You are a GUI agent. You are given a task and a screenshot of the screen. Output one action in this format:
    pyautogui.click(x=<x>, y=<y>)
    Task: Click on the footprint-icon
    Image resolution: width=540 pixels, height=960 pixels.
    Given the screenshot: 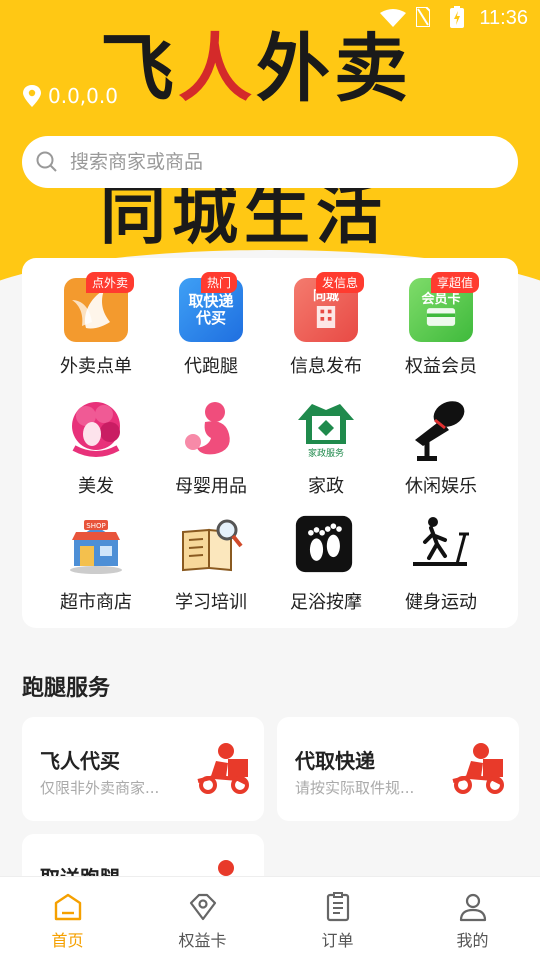 What is the action you would take?
    pyautogui.click(x=324, y=544)
    